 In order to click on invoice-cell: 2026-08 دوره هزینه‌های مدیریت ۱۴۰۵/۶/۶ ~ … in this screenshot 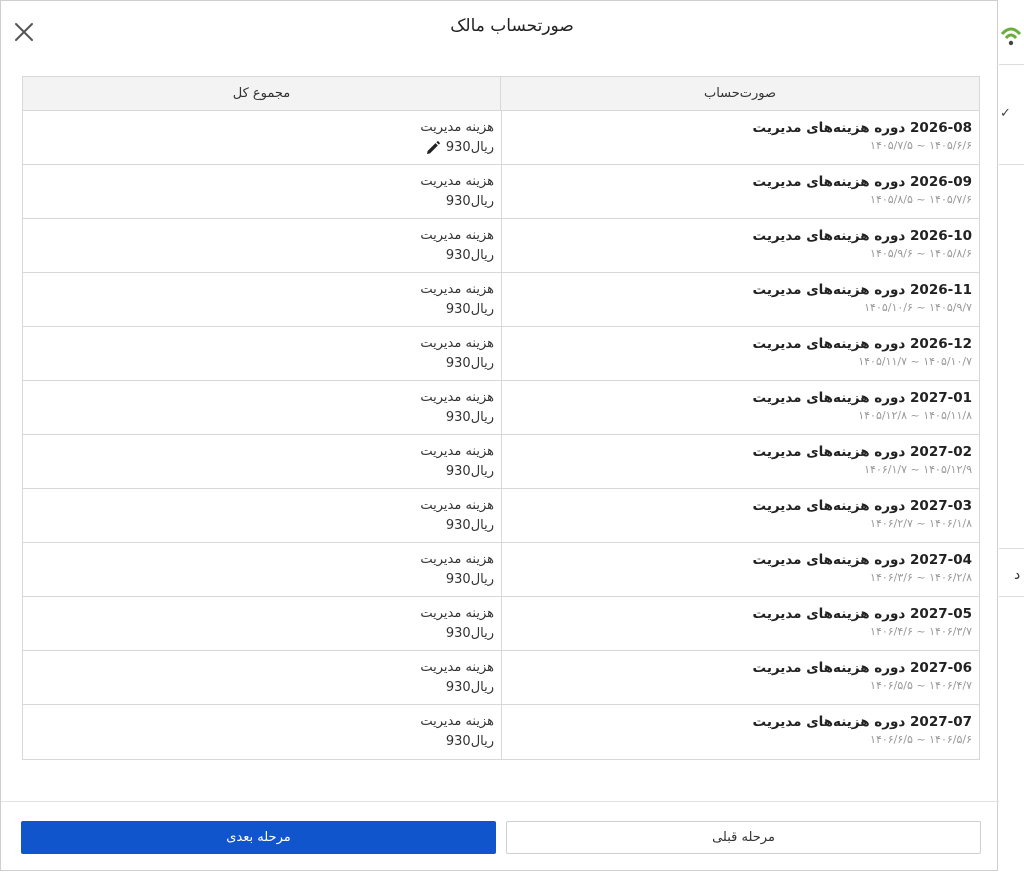, I will do `click(740, 137)`.